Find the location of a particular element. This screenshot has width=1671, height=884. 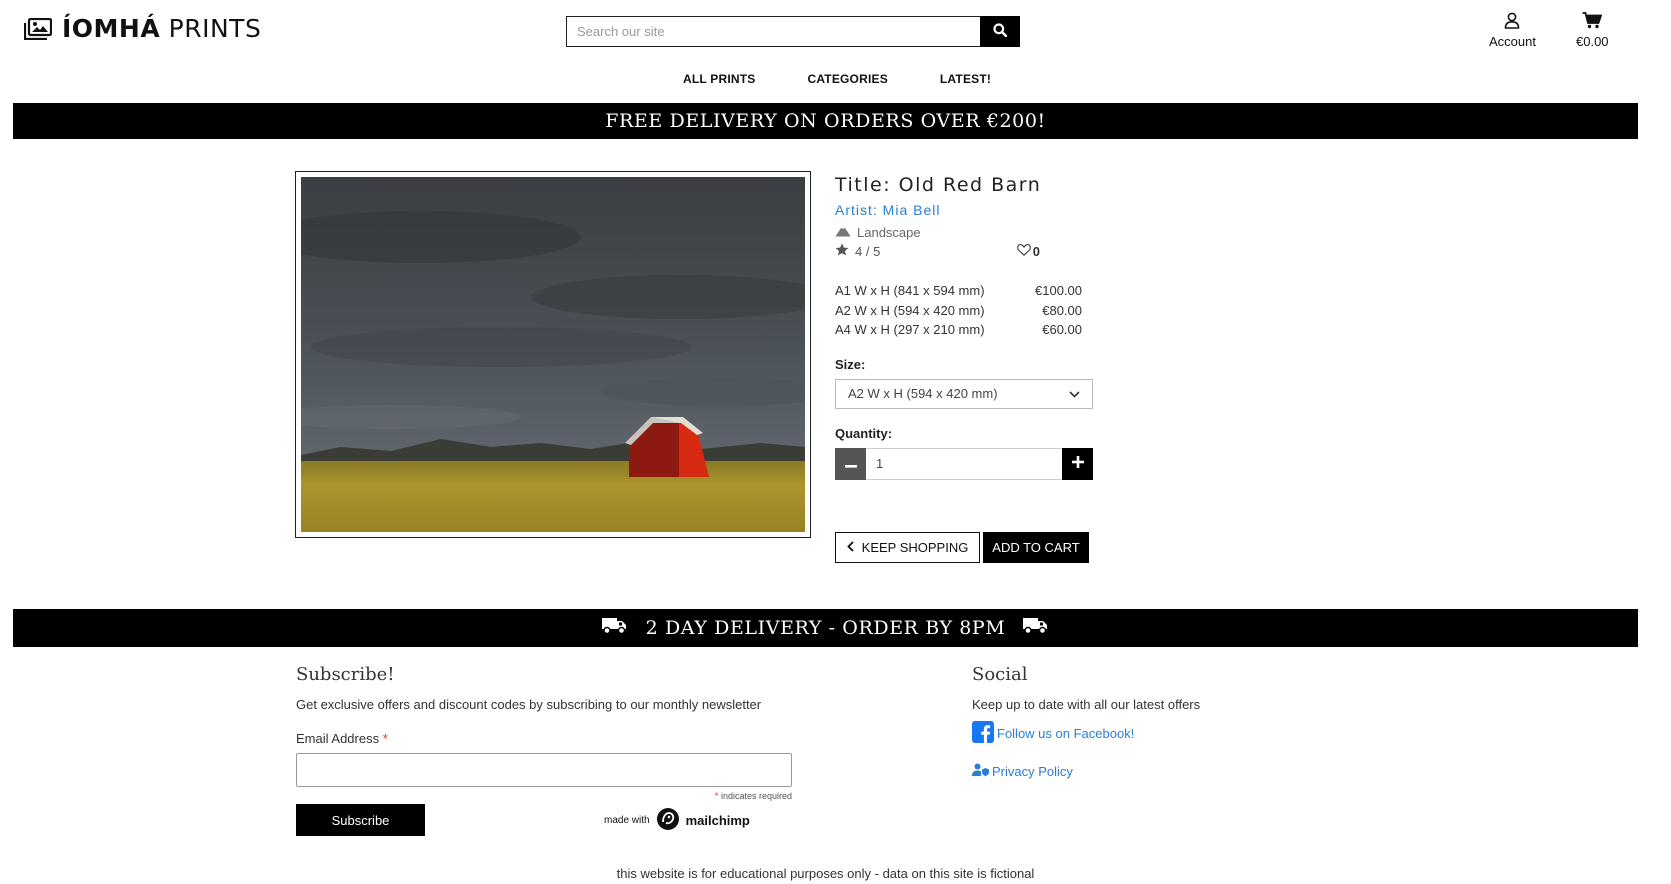

plus-icon is located at coordinates (1077, 463).